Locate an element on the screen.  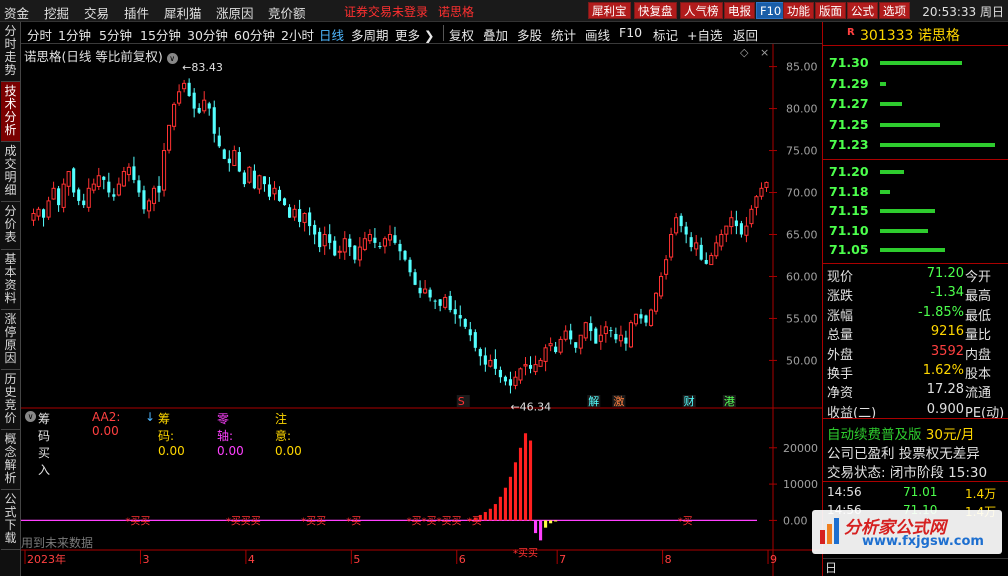
bid-row: 71.10 is located at coordinates (915, 230).